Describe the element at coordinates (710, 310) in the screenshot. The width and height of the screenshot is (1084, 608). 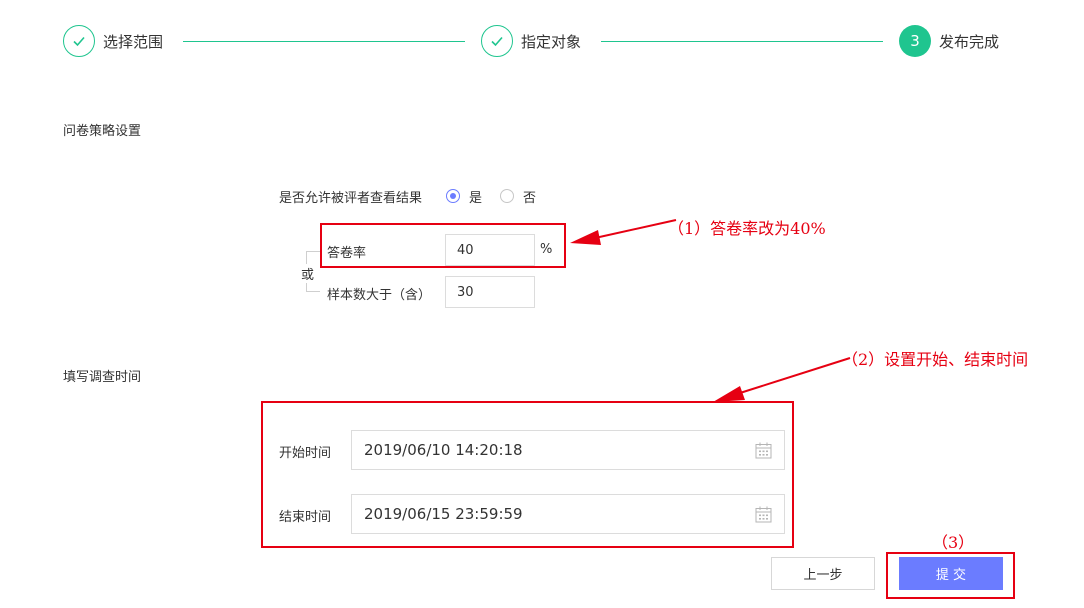
I see `annotation-arrows` at that location.